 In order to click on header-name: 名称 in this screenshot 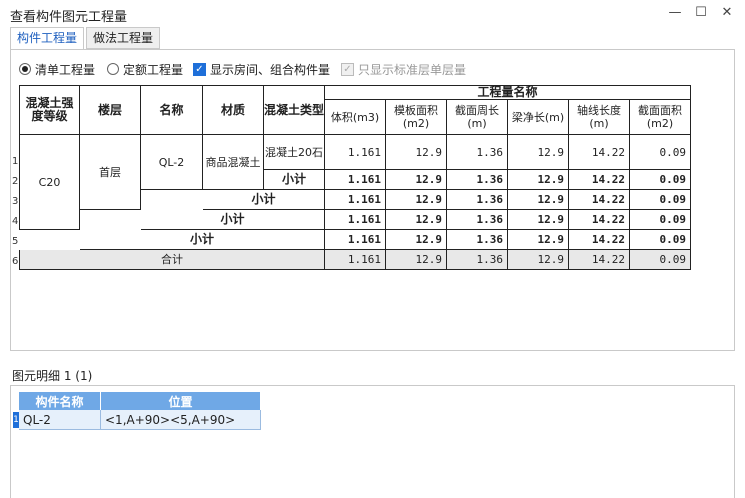, I will do `click(172, 110)`.